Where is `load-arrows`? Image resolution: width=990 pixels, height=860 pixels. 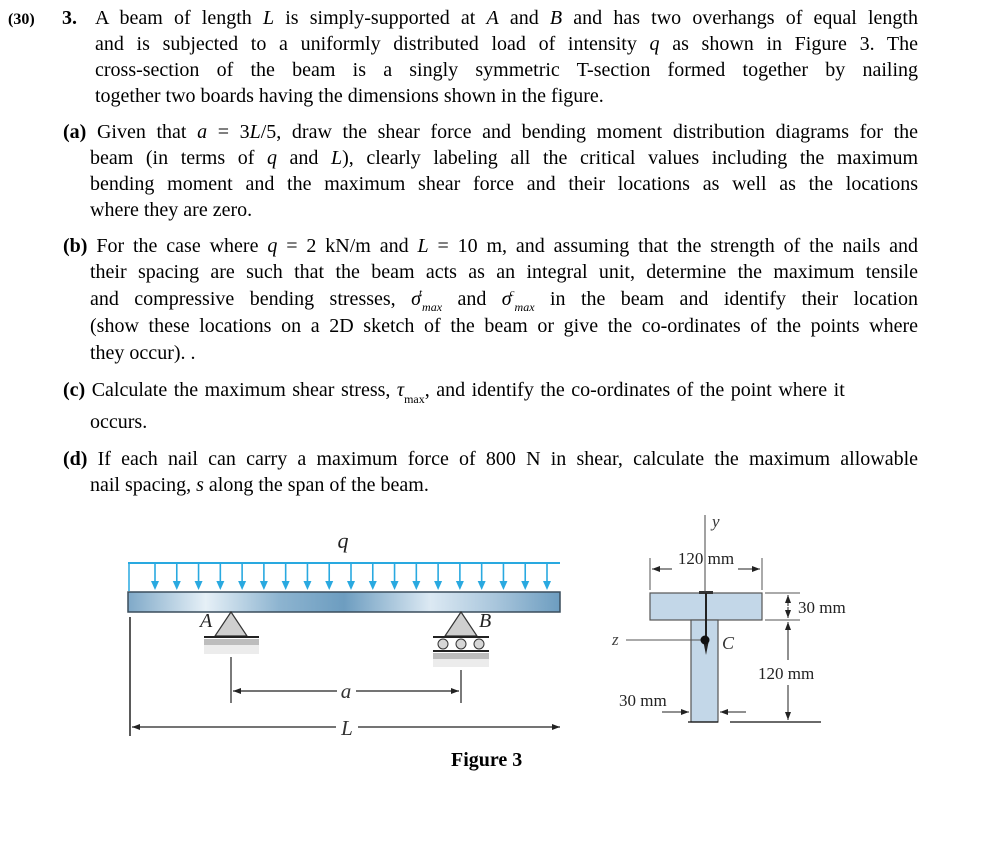 load-arrows is located at coordinates (351, 577).